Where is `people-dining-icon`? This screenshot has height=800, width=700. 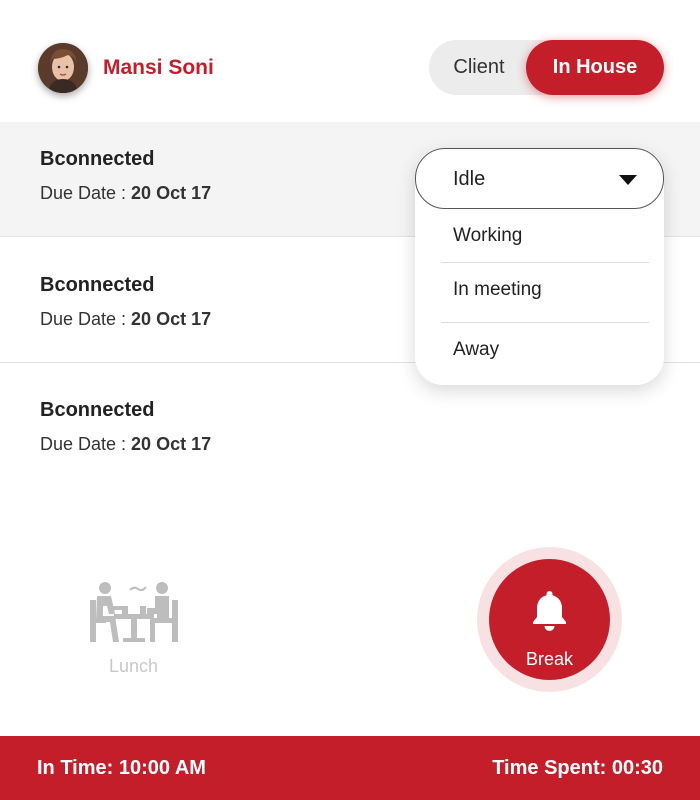
people-dining-icon is located at coordinates (133, 612).